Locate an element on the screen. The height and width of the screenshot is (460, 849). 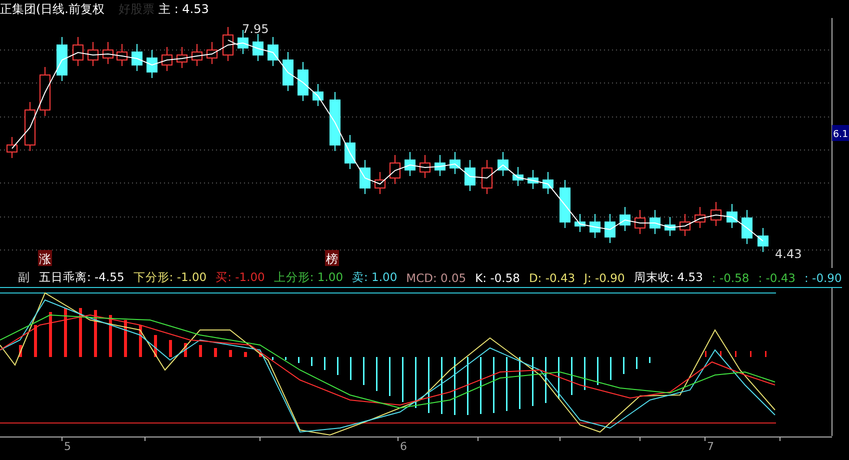
event-tag: 涨 is located at coordinates (45, 258).